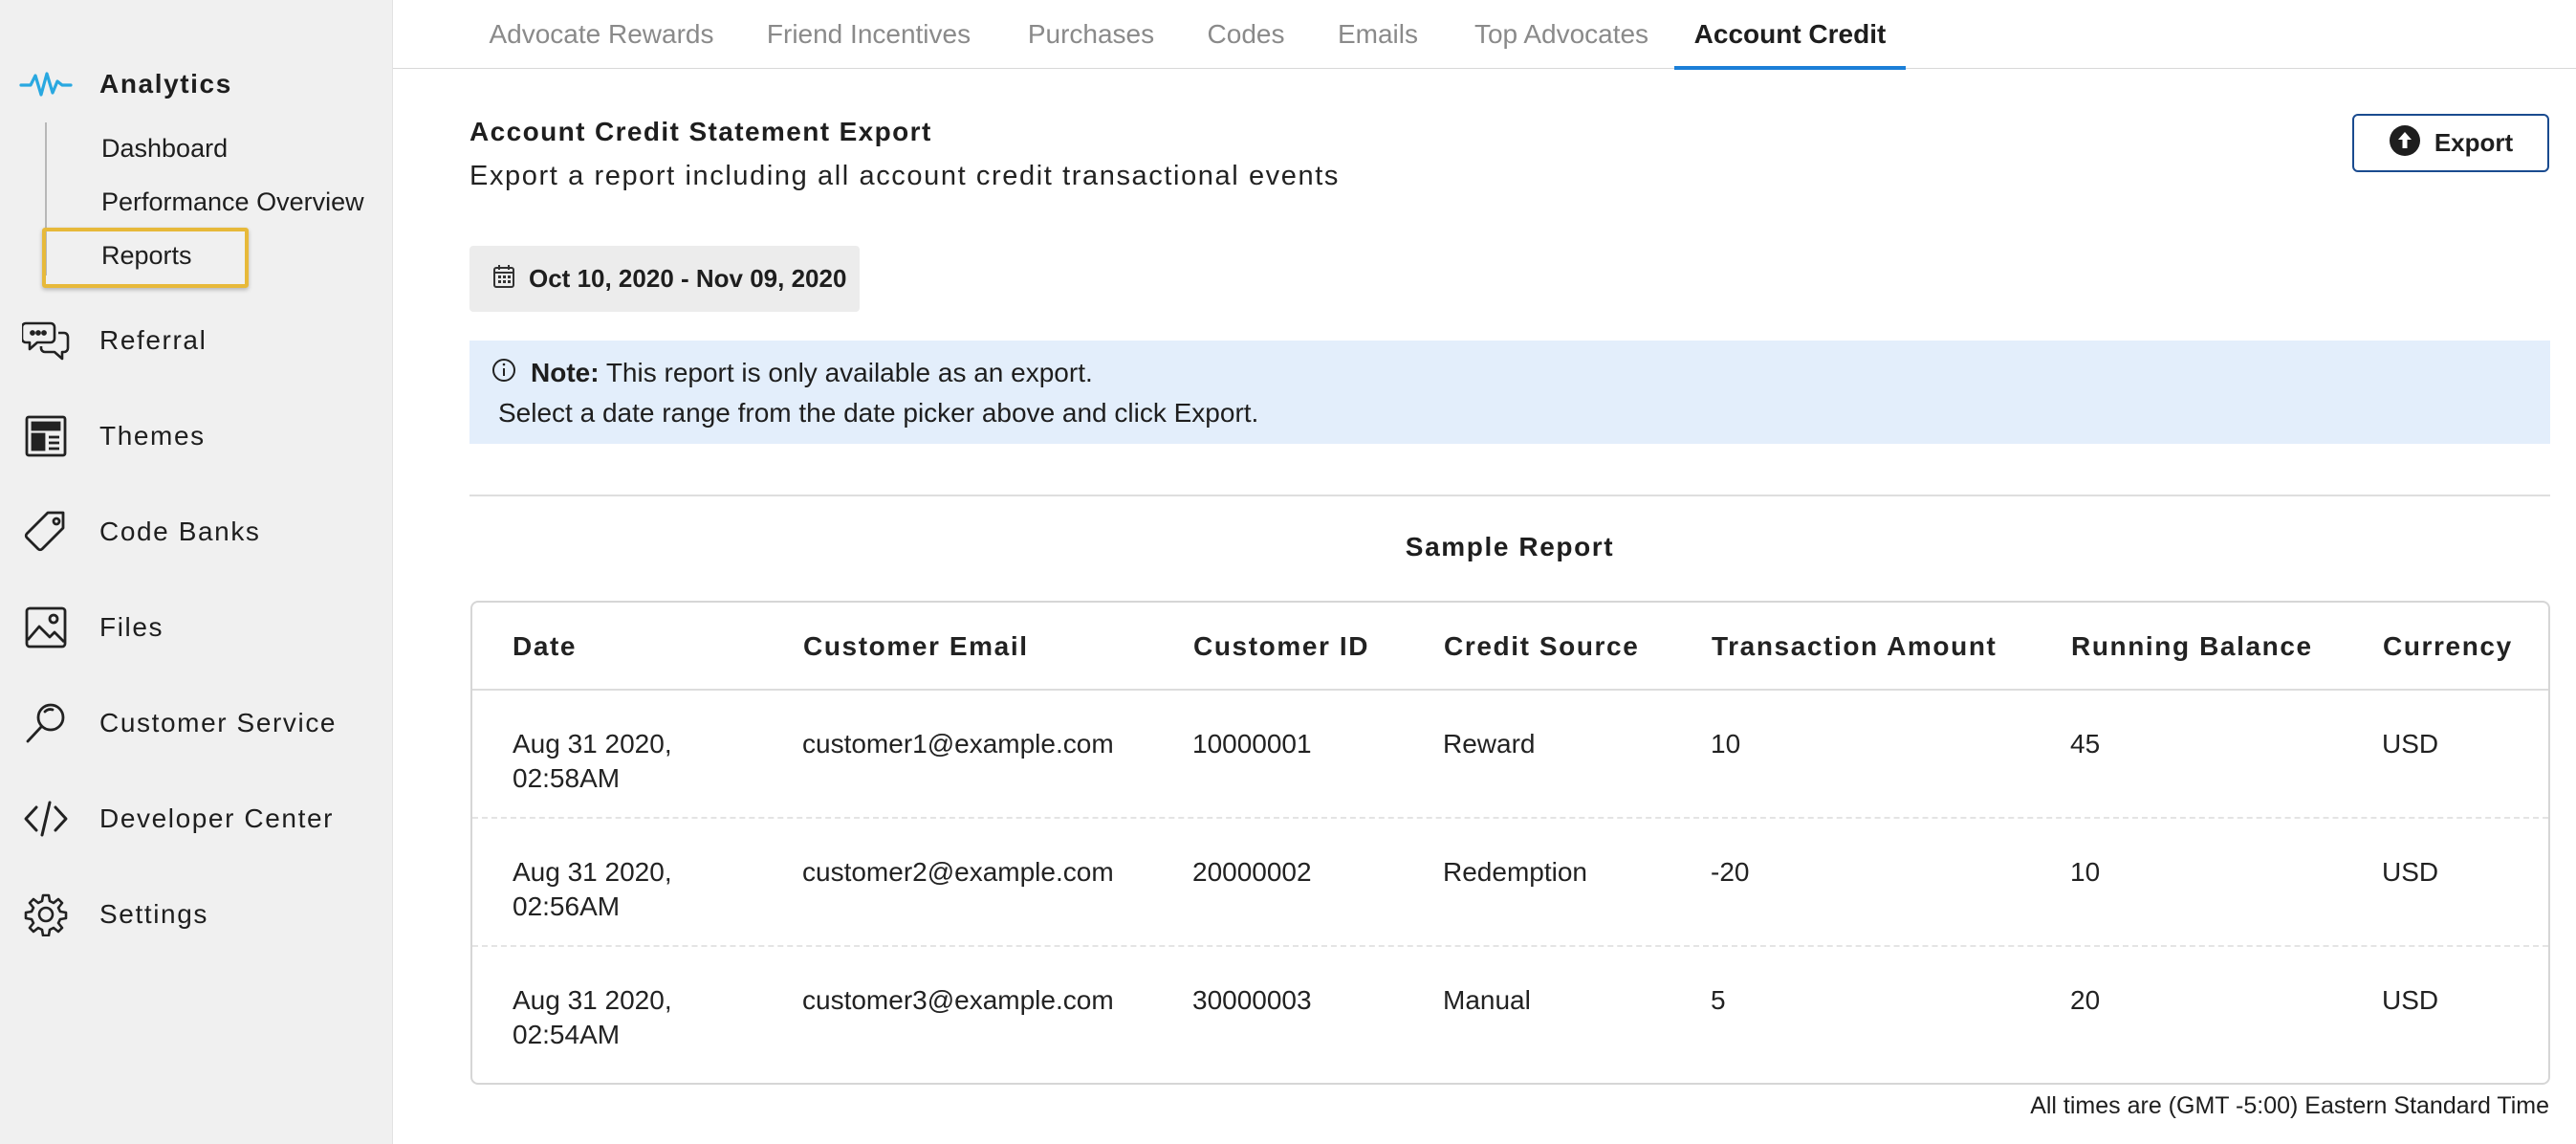 Image resolution: width=2576 pixels, height=1144 pixels. Describe the element at coordinates (1510, 546) in the screenshot. I see `sample-report-title: Sample Report` at that location.